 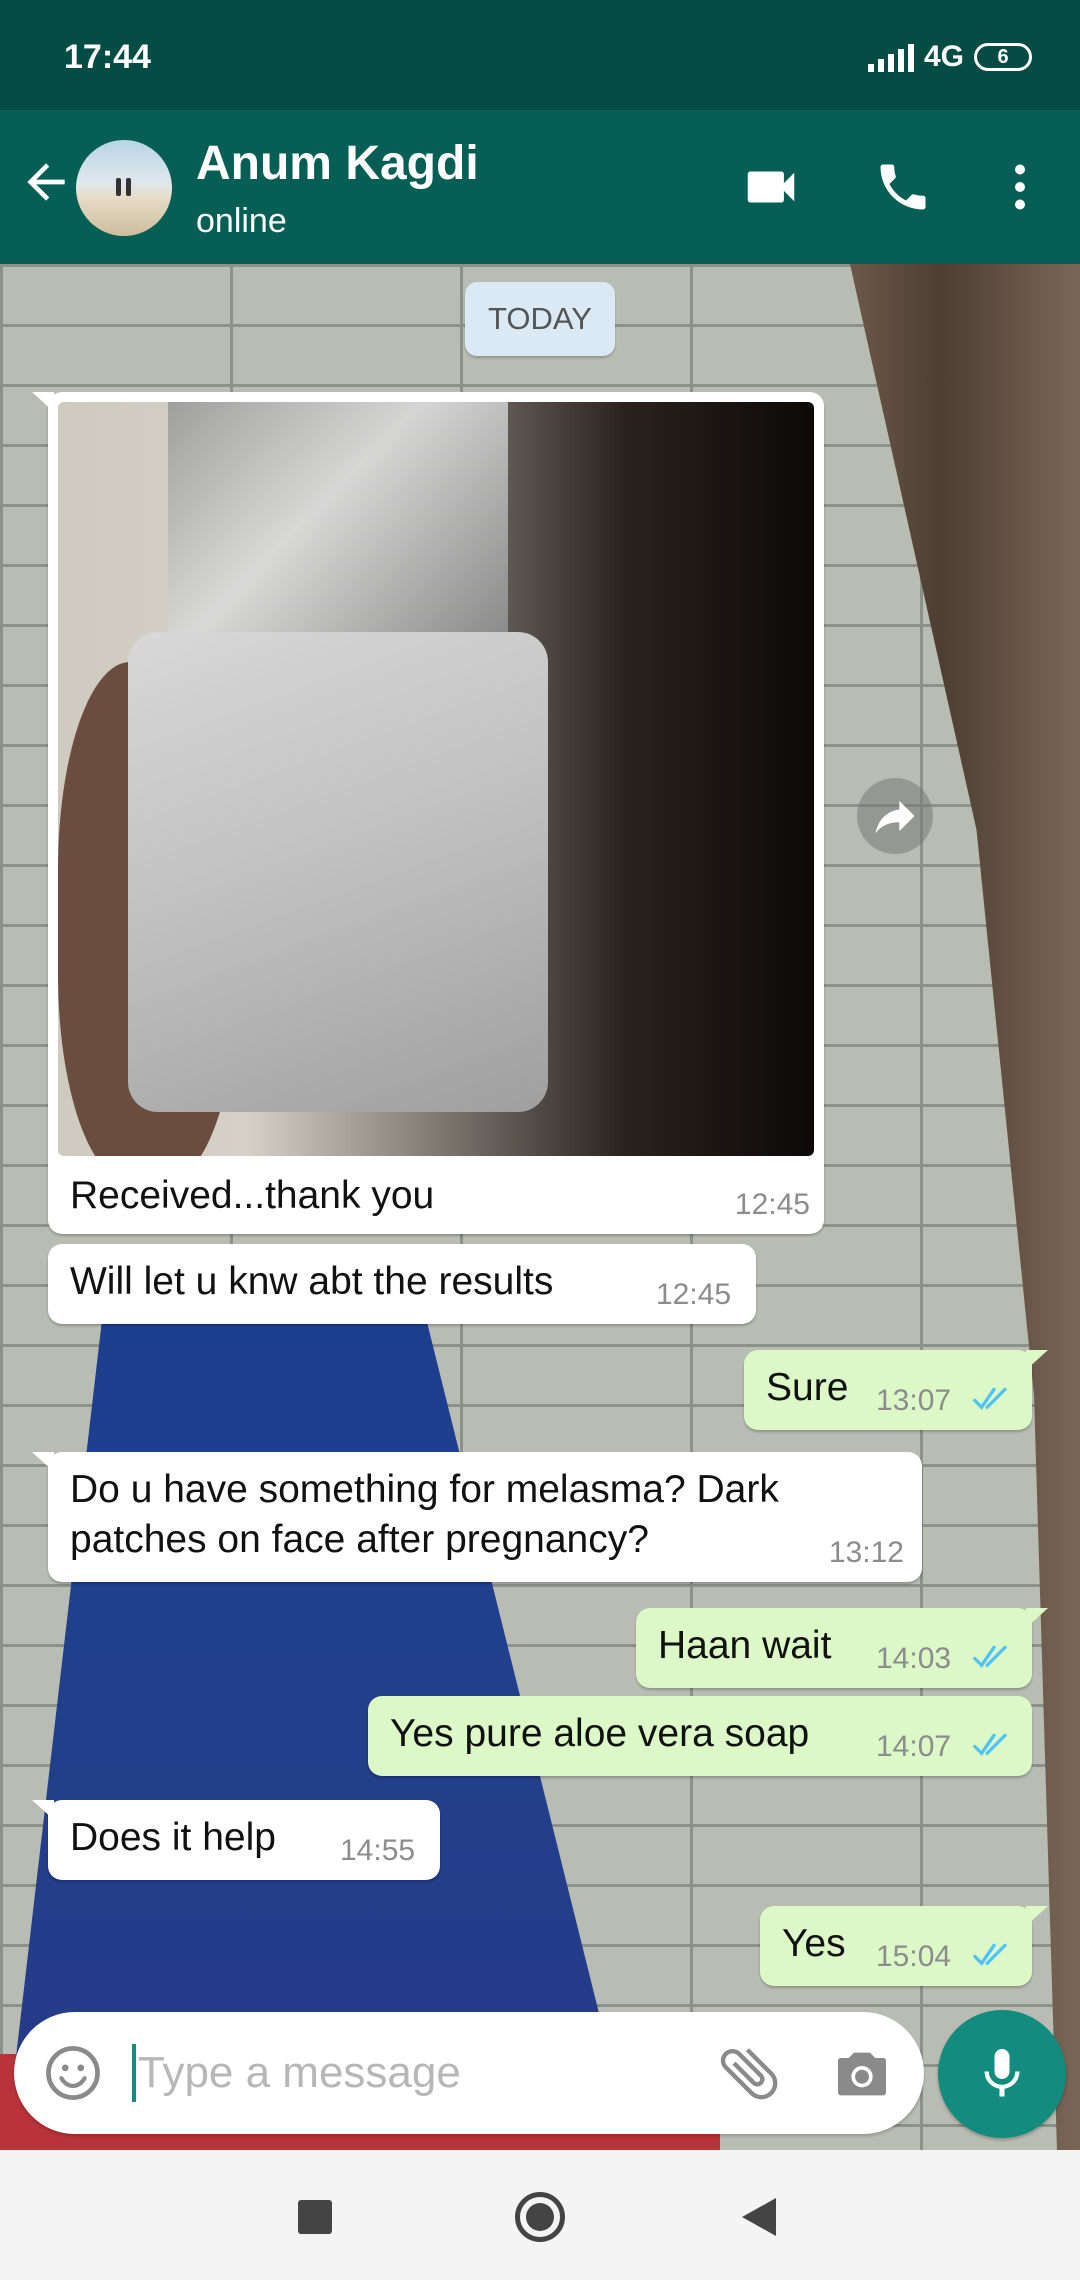 I want to click on status-time: 17:44, so click(x=107, y=57).